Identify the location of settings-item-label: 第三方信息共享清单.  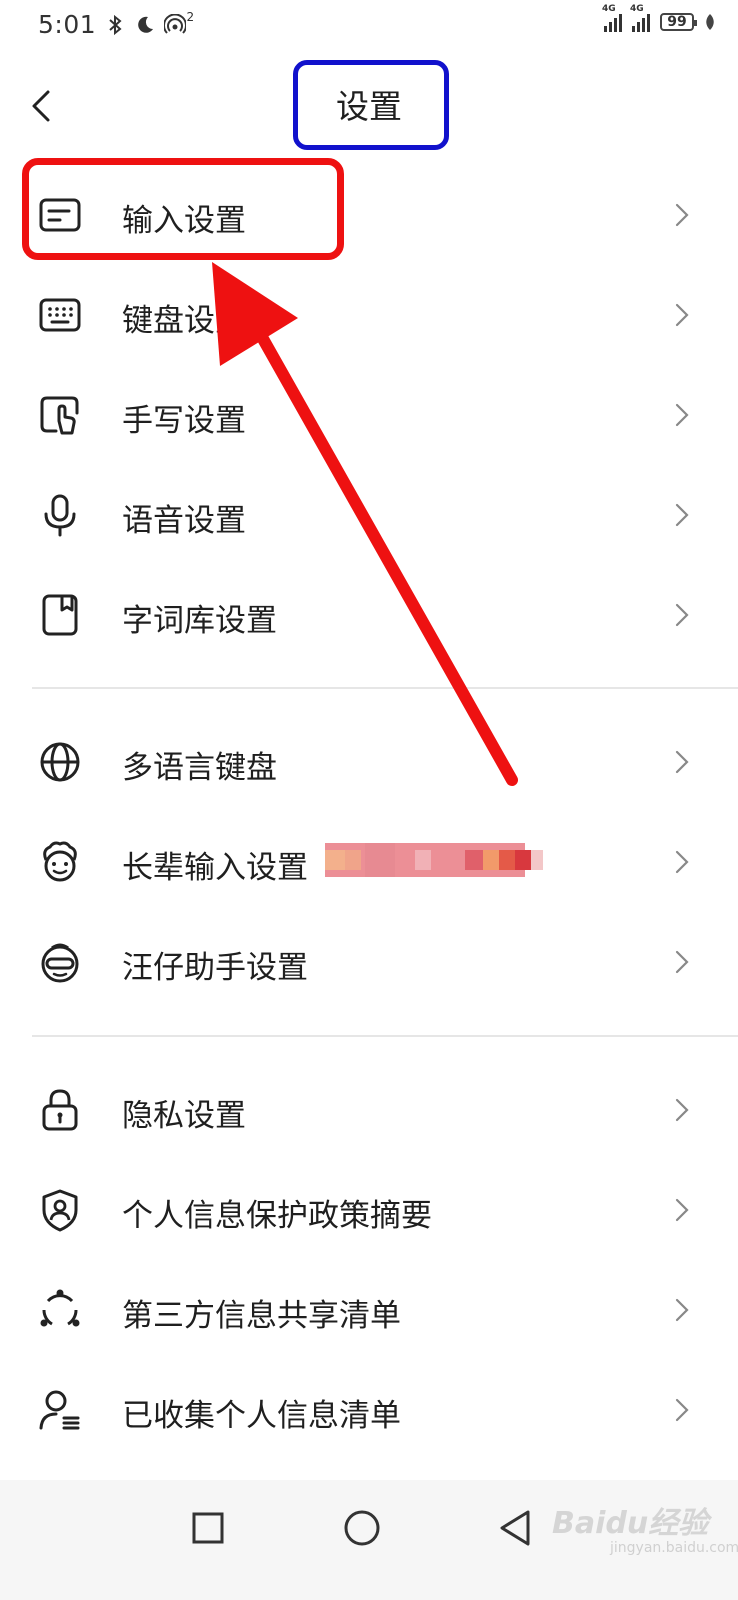
(261, 1316).